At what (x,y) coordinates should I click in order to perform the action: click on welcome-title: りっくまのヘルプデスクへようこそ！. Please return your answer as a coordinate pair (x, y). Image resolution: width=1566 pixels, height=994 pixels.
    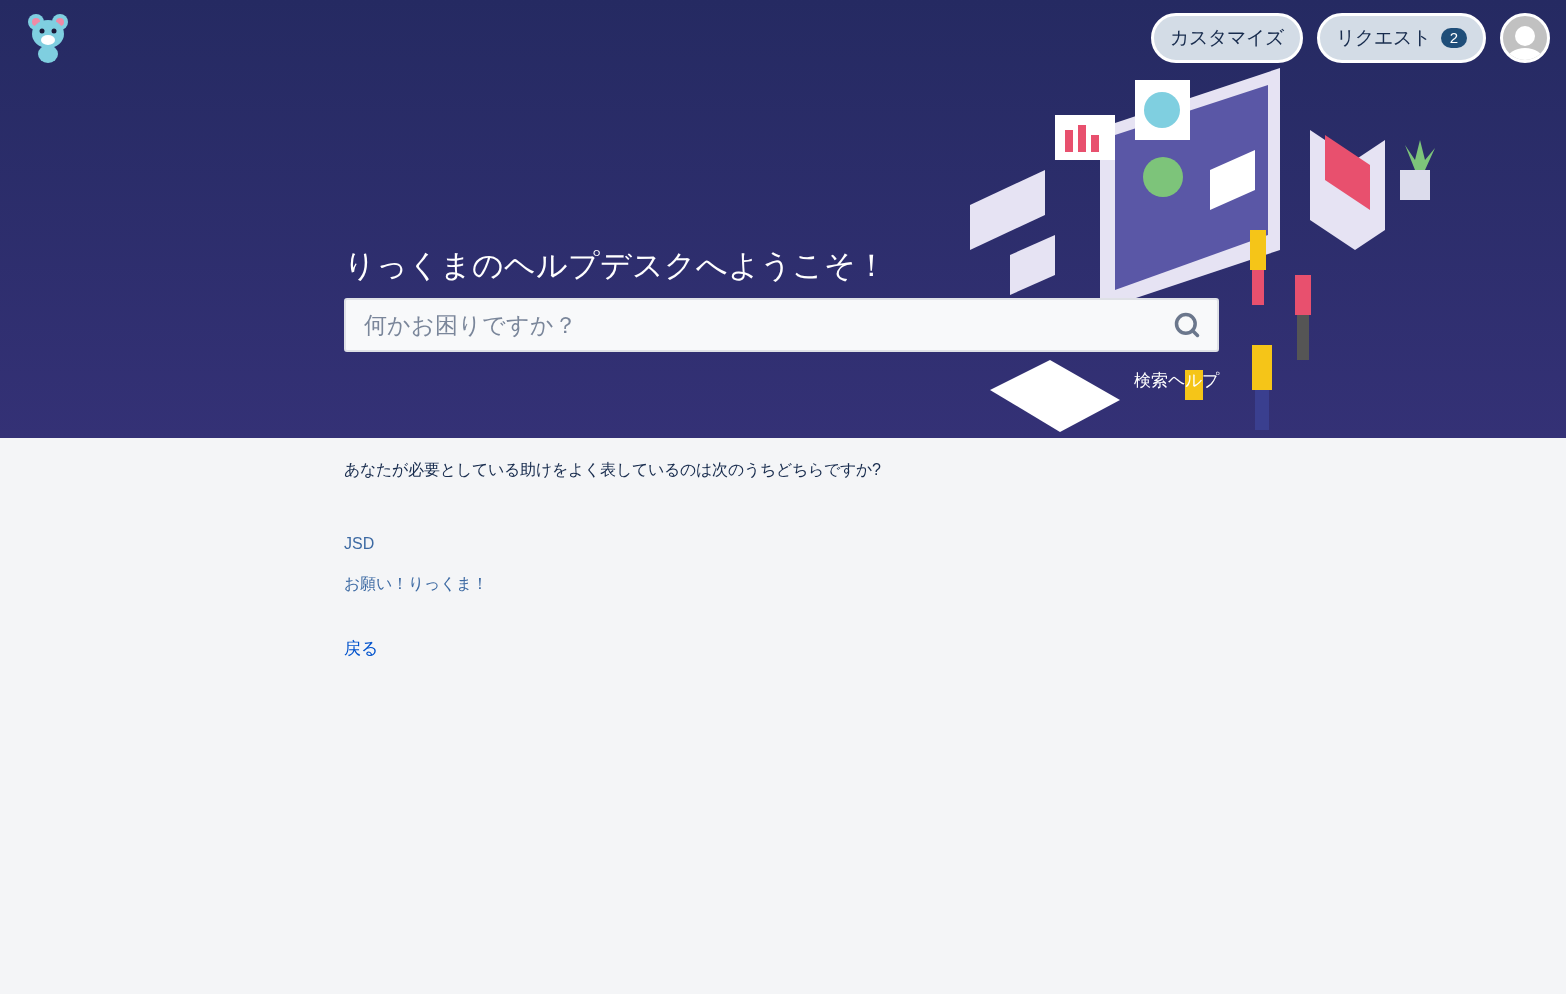
    Looking at the image, I should click on (615, 266).